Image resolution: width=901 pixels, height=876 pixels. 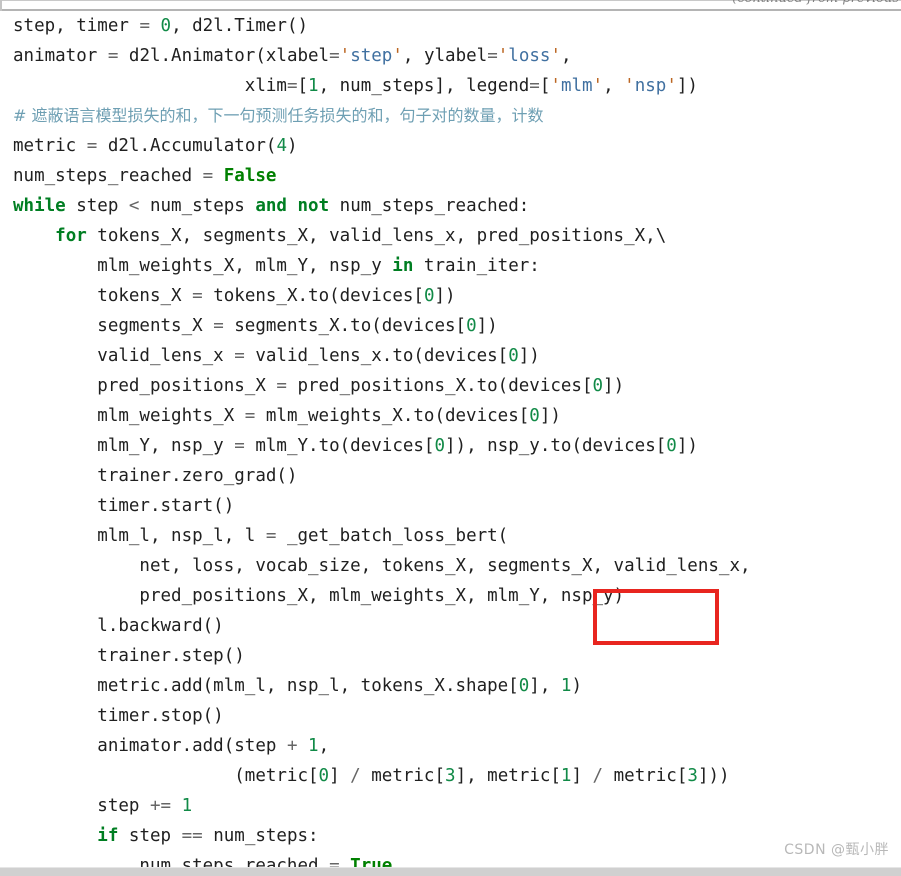 What do you see at coordinates (392, 536) in the screenshot?
I see `code-token-plain: _get_batch_loss_bert(` at bounding box center [392, 536].